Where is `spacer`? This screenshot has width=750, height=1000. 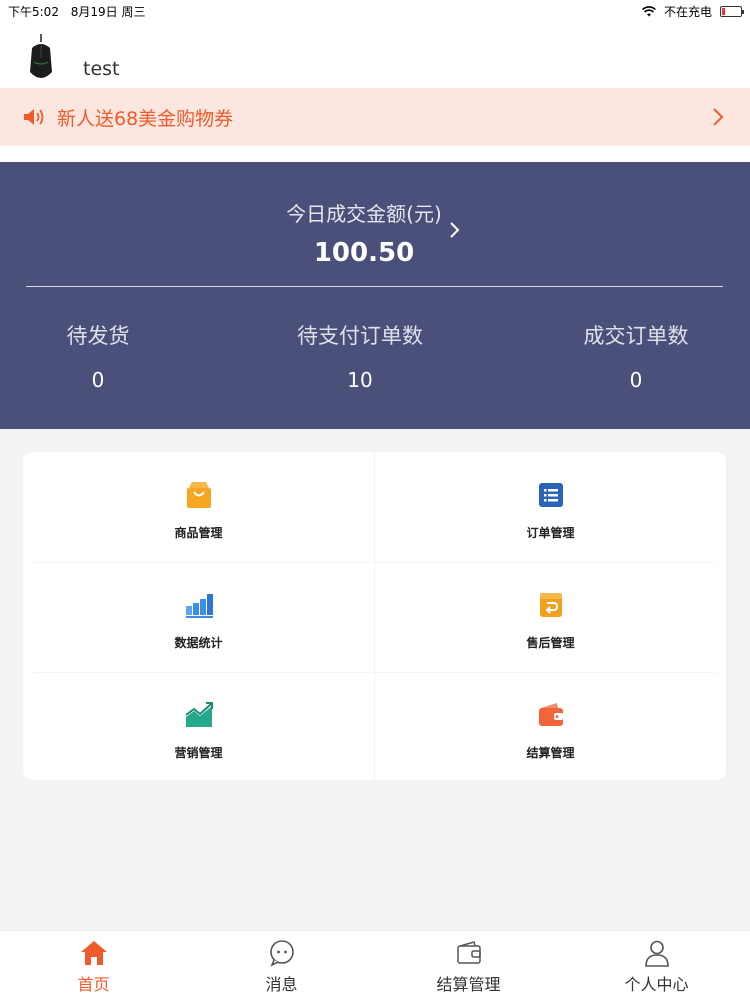 spacer is located at coordinates (375, 154).